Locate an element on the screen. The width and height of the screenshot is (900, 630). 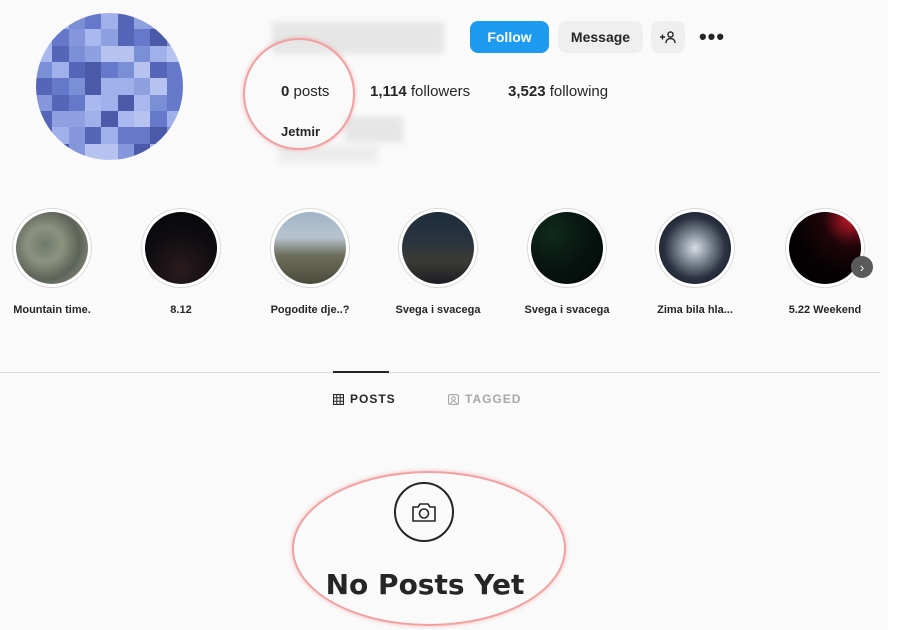
grid-icon is located at coordinates (338, 399).